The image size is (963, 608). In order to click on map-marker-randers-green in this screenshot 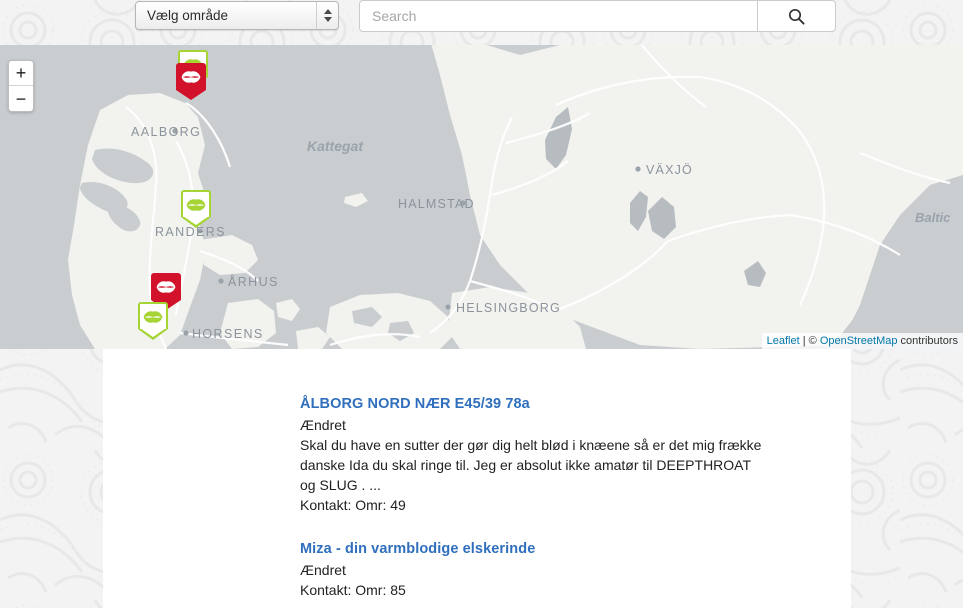, I will do `click(196, 209)`.